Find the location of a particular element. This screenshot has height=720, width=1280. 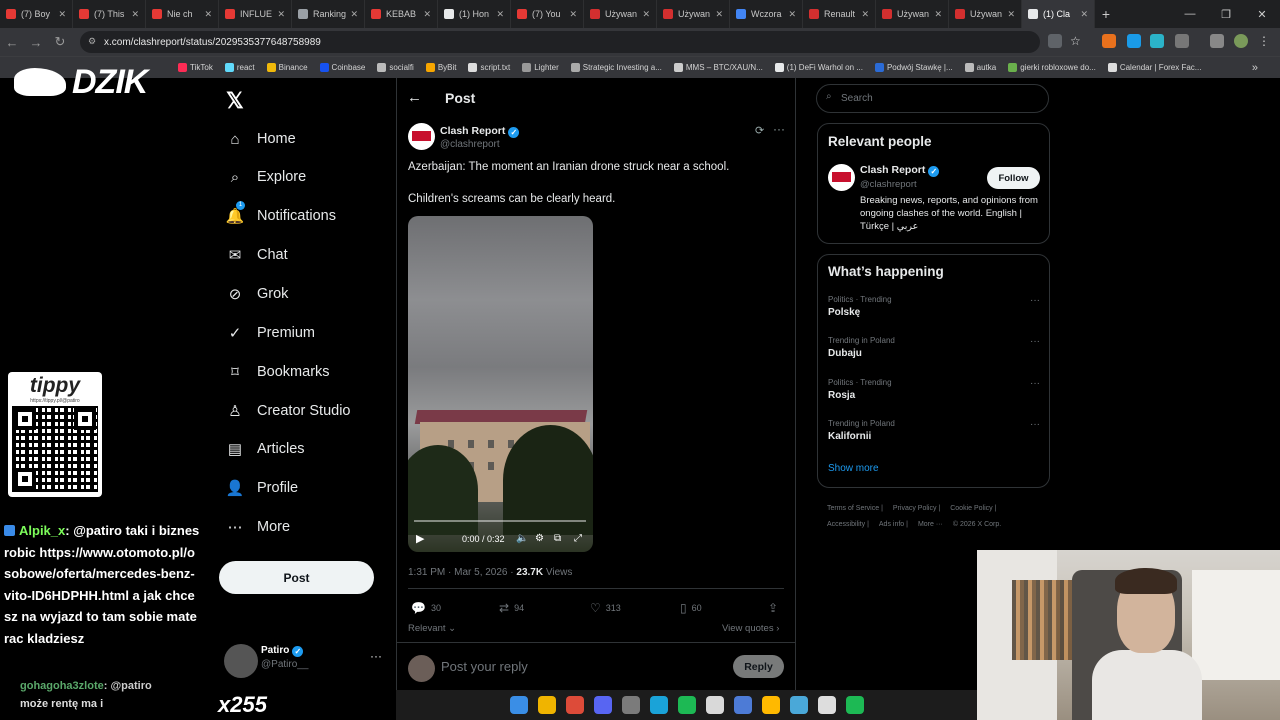

sidebar-item-home: ⌂ Home is located at coordinates (260, 139).